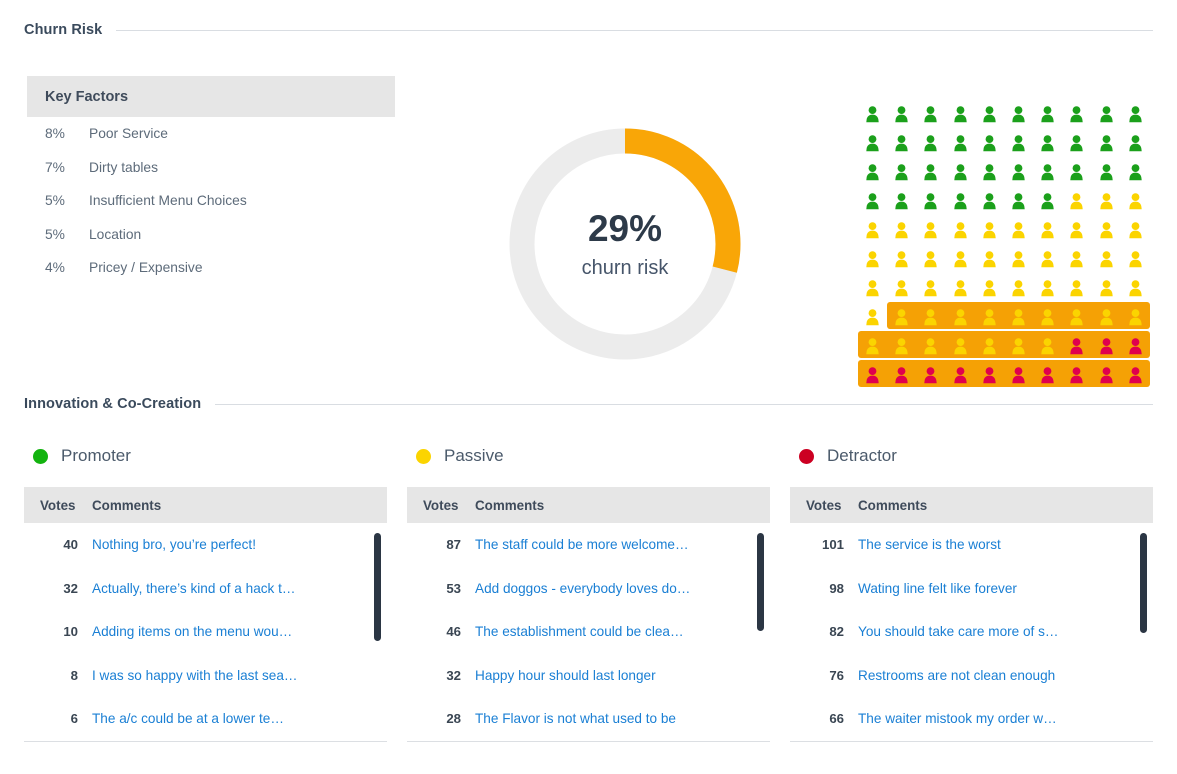 This screenshot has width=1177, height=774. I want to click on comment-link: The service is the worst, so click(1005, 544).